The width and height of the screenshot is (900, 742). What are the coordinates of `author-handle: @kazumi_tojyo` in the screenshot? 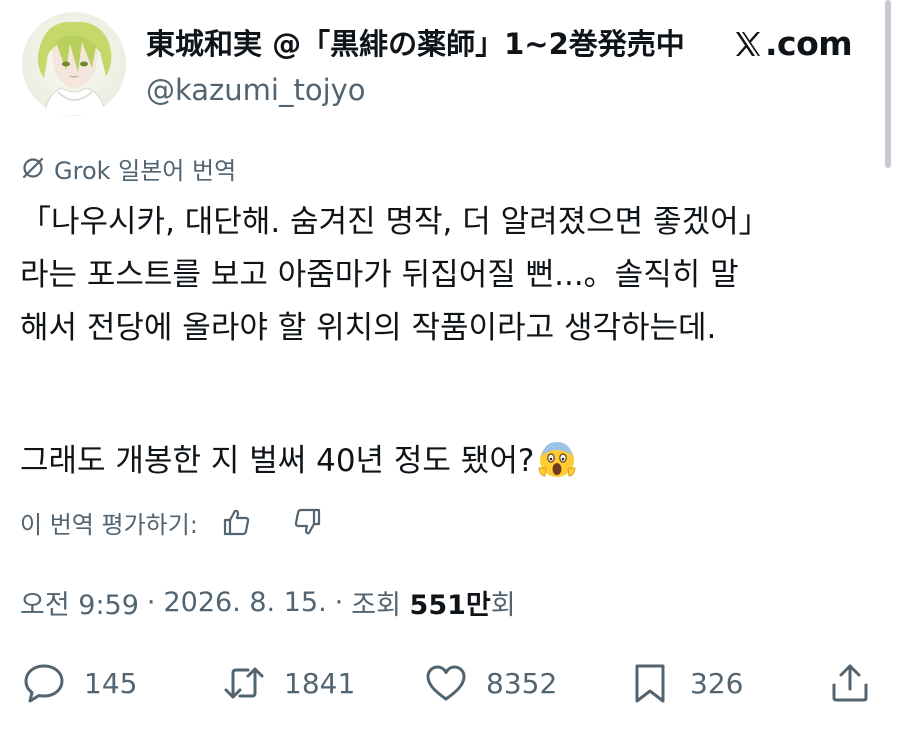 It's located at (256, 90).